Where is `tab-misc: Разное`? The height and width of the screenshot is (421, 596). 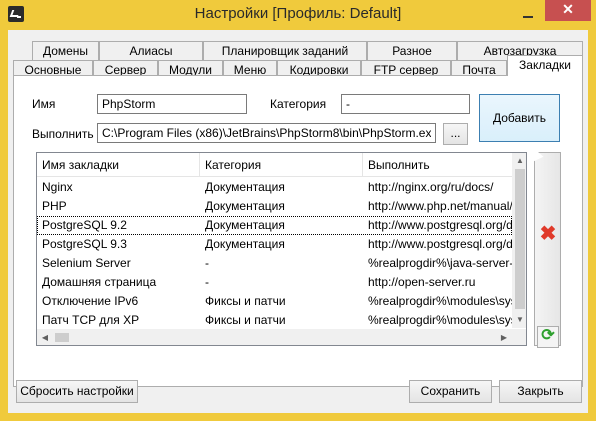
tab-misc: Разное is located at coordinates (412, 50).